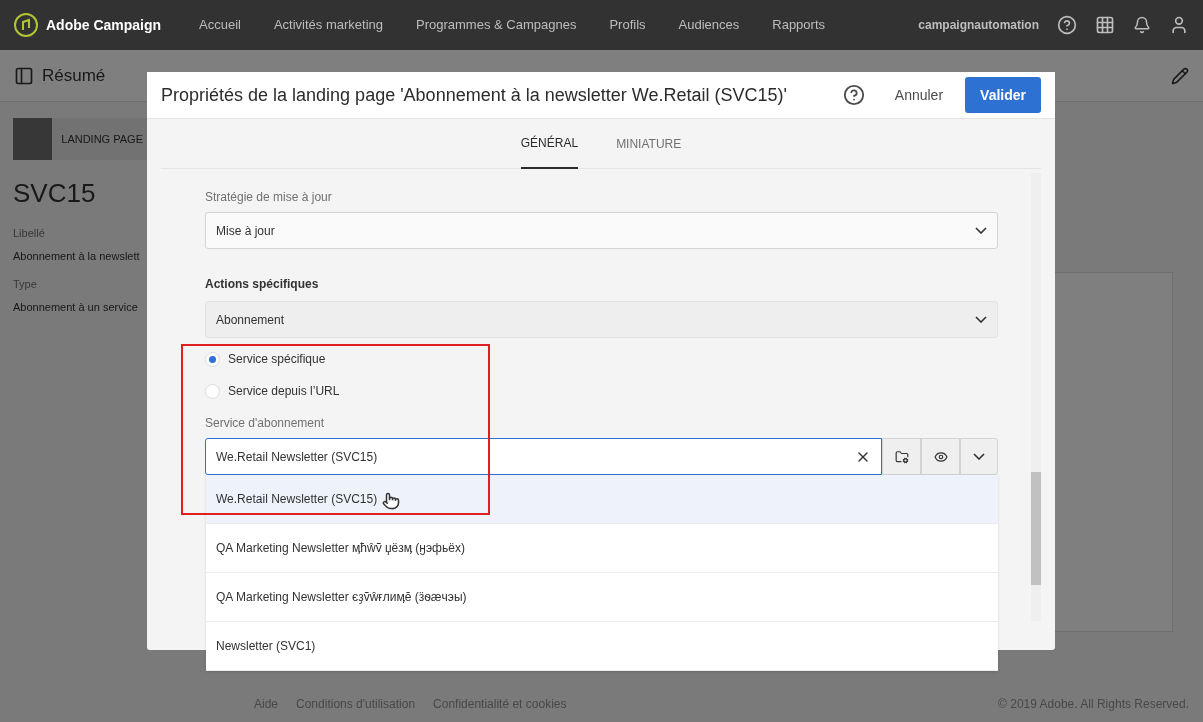  Describe the element at coordinates (391, 501) in the screenshot. I see `hand-cursor-icon` at that location.